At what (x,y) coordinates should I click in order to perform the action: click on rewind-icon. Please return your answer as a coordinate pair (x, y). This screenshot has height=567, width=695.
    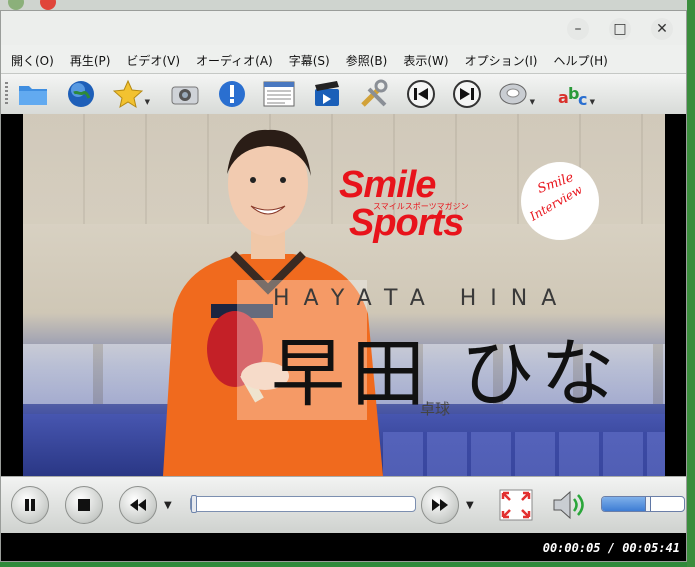
    Looking at the image, I should click on (138, 505).